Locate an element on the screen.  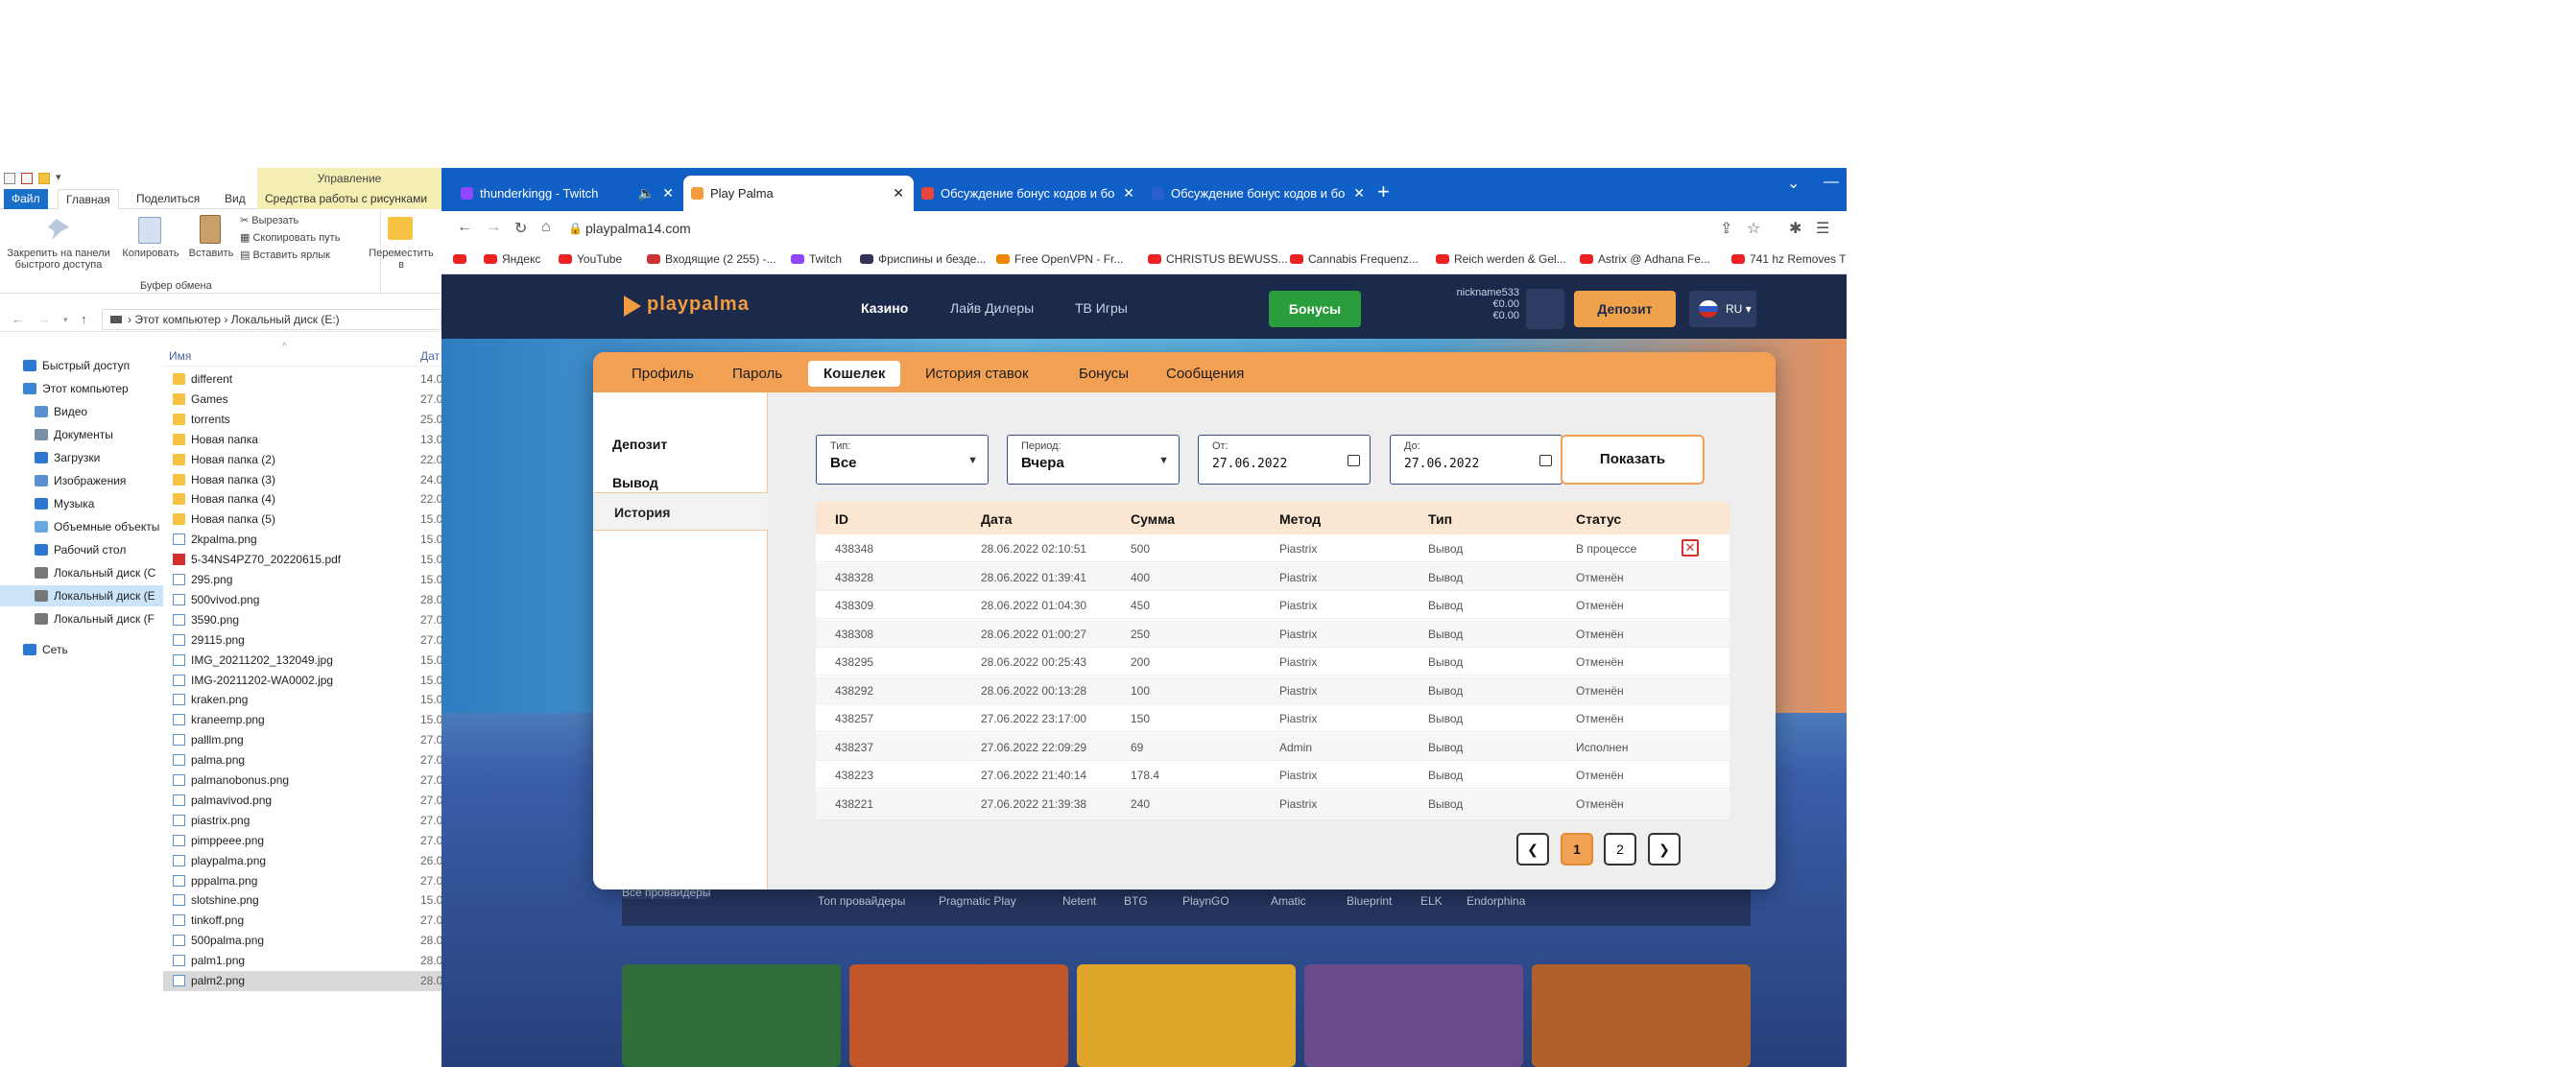
tab-messages: Сообщения is located at coordinates (1205, 374).